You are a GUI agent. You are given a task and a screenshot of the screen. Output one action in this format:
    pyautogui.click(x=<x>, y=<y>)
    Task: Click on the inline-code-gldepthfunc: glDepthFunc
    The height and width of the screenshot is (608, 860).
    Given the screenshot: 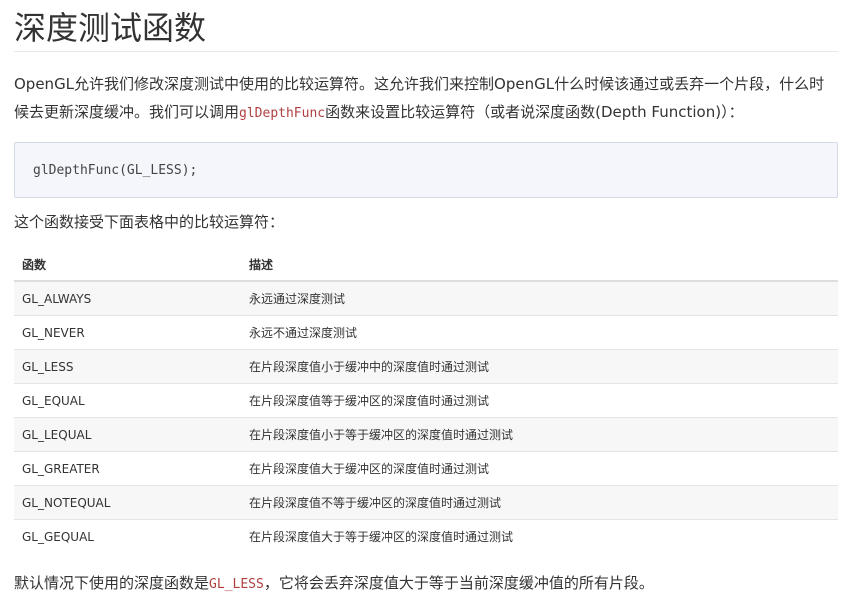 What is the action you would take?
    pyautogui.click(x=282, y=113)
    